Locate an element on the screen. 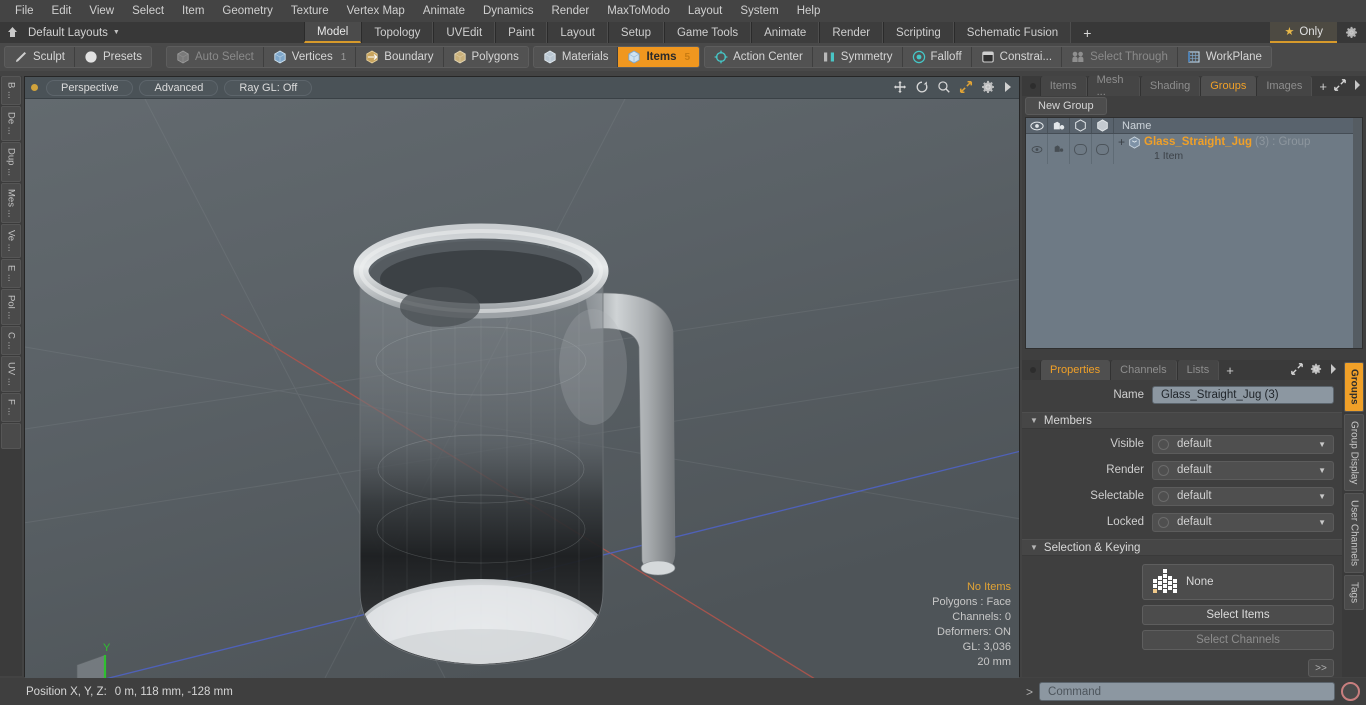 The height and width of the screenshot is (705, 1366). mode-button-polygons: Polygons is located at coordinates (486, 57).